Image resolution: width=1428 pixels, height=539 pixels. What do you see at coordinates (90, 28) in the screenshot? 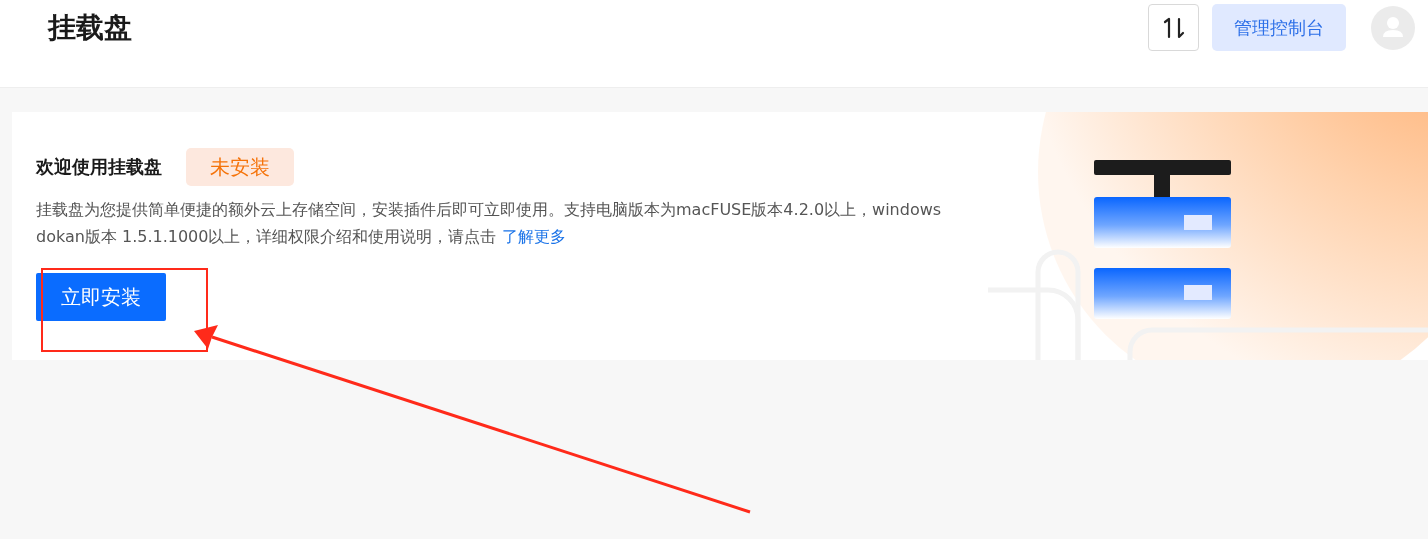
I see `page-title: 挂载盘` at bounding box center [90, 28].